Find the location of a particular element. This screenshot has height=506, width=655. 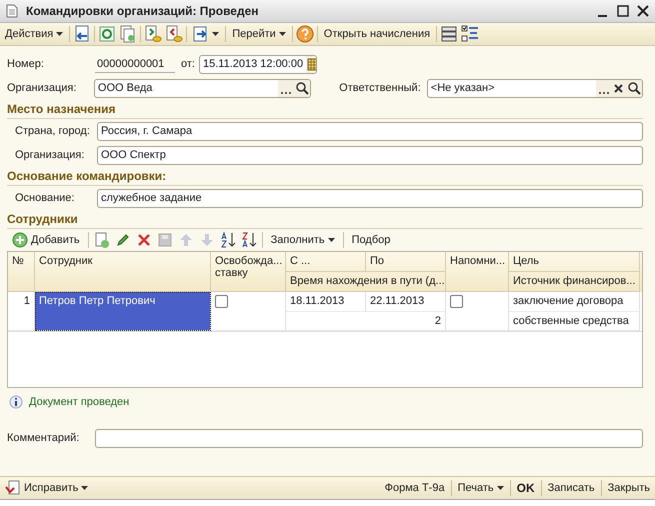

table-cell: заключение договора is located at coordinates (574, 302).